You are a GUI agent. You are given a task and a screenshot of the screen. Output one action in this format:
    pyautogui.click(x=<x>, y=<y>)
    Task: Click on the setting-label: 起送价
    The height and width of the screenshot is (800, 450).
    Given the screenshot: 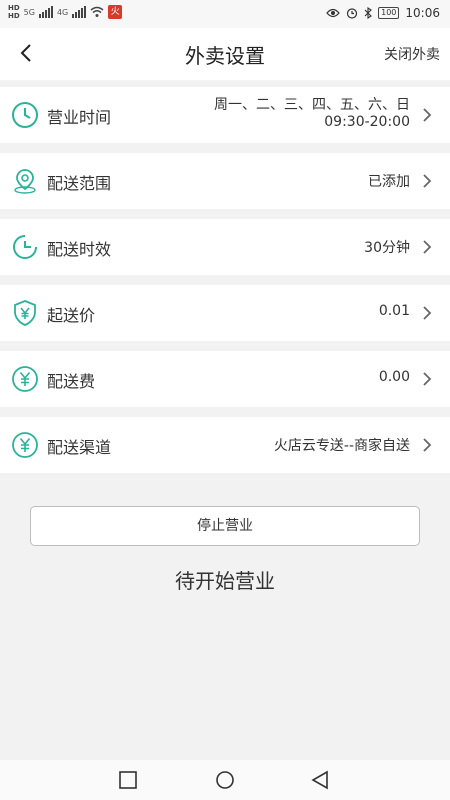 What is the action you would take?
    pyautogui.click(x=71, y=315)
    